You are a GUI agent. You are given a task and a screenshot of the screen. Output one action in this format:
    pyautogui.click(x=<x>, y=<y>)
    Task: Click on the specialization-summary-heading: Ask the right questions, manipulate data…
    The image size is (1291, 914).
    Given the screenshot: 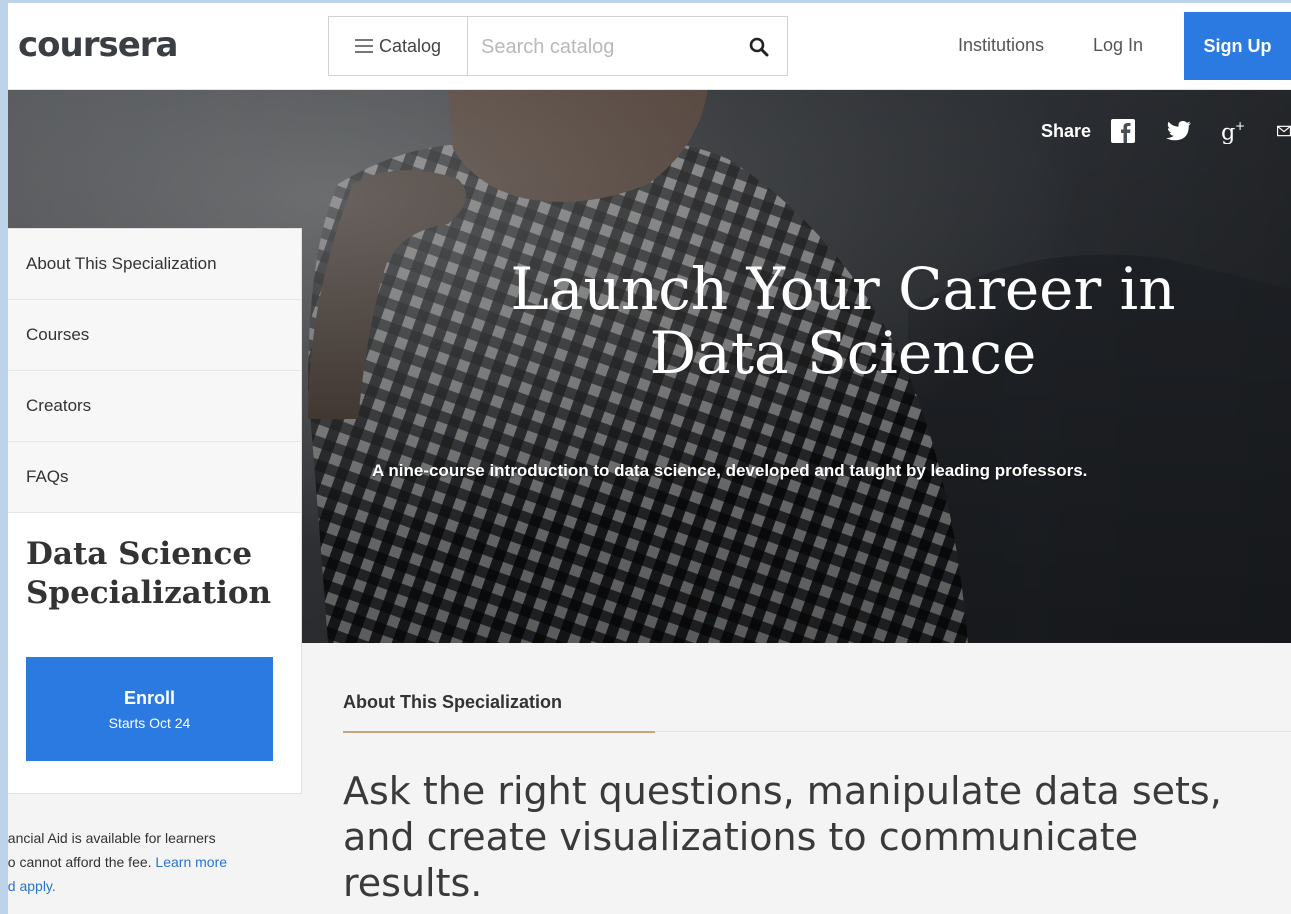 What is the action you would take?
    pyautogui.click(x=782, y=837)
    